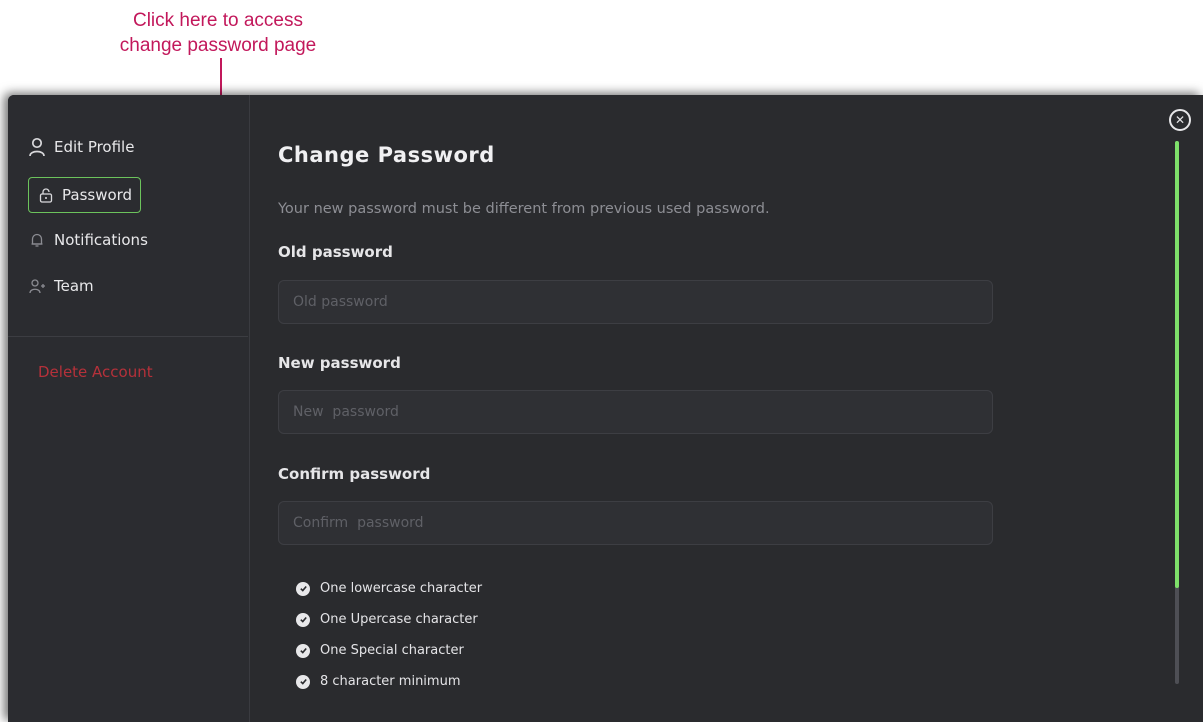  What do you see at coordinates (97, 195) in the screenshot?
I see `sidebar-item-label: Password` at bounding box center [97, 195].